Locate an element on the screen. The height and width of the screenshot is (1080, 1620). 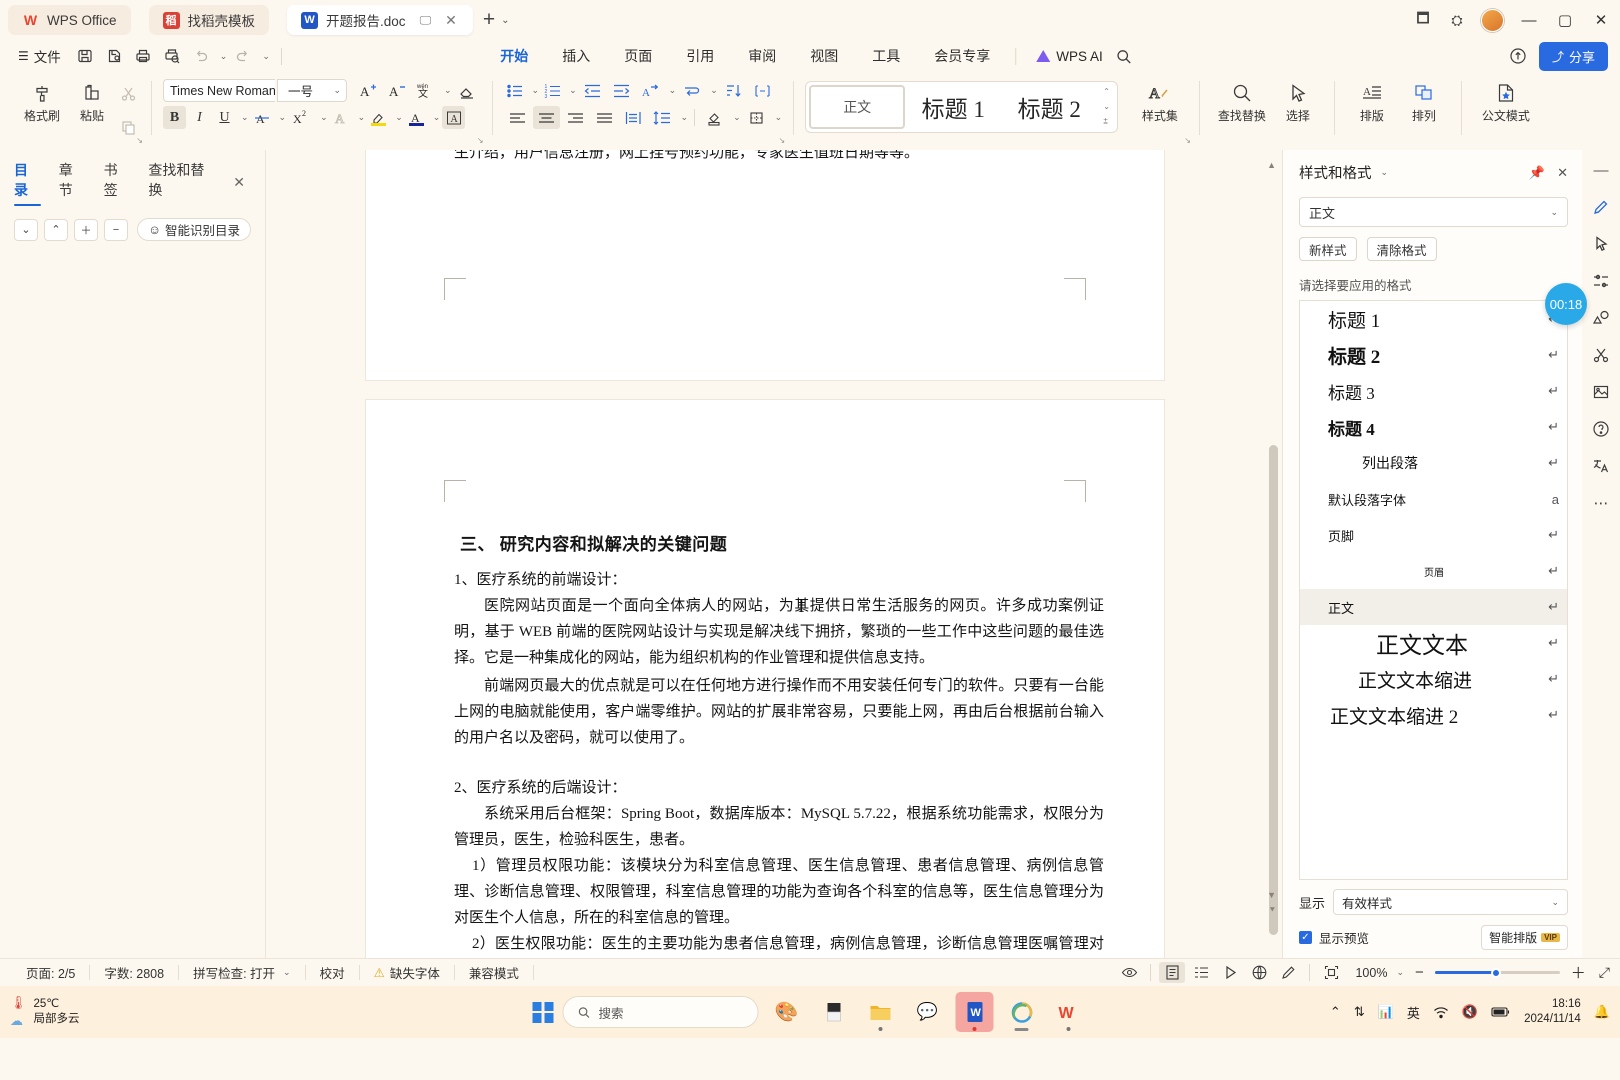
scissors-icon is located at coordinates (1601, 355).